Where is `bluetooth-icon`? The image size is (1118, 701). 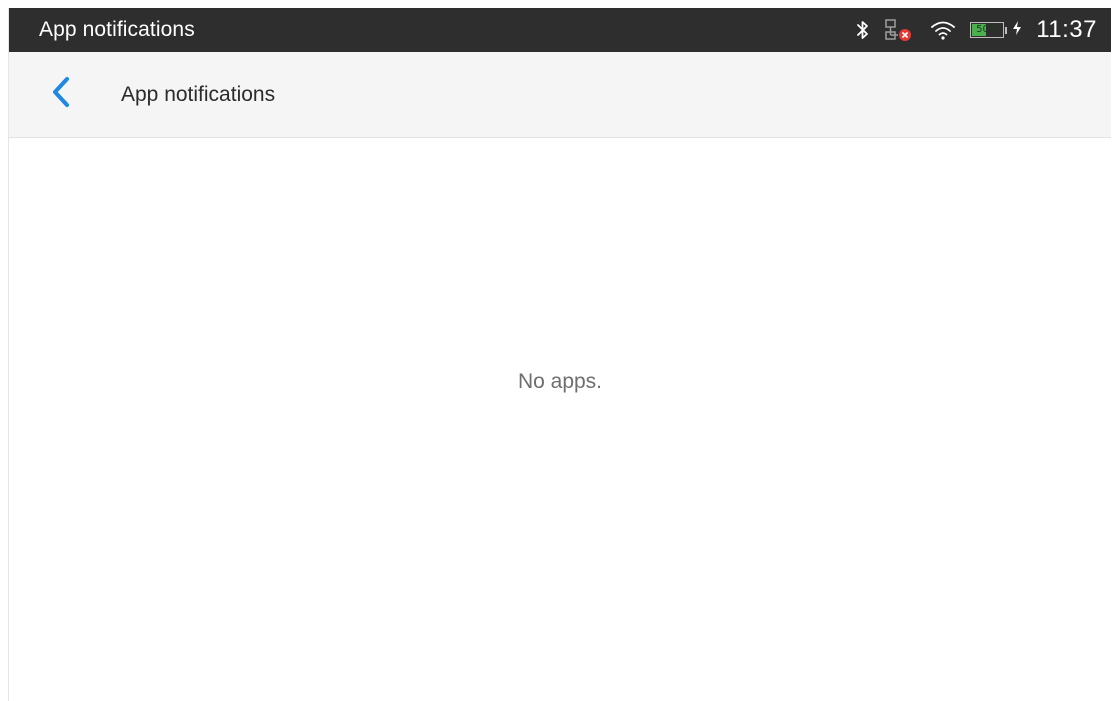
bluetooth-icon is located at coordinates (863, 30).